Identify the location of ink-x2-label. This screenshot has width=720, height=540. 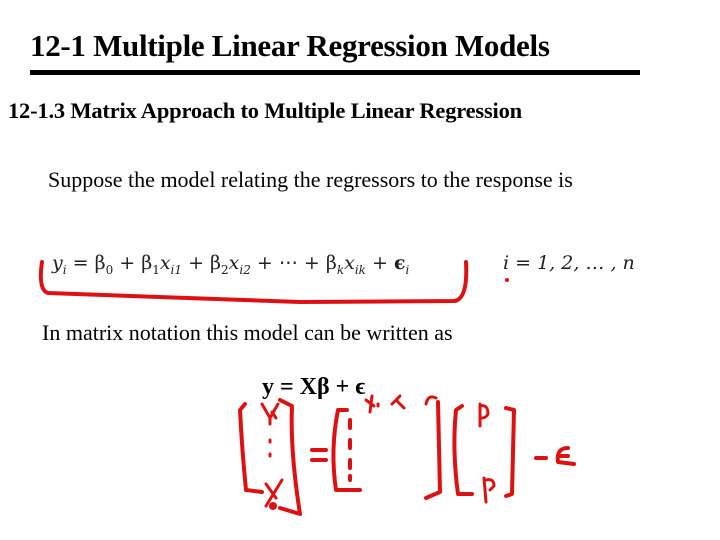
(398, 402).